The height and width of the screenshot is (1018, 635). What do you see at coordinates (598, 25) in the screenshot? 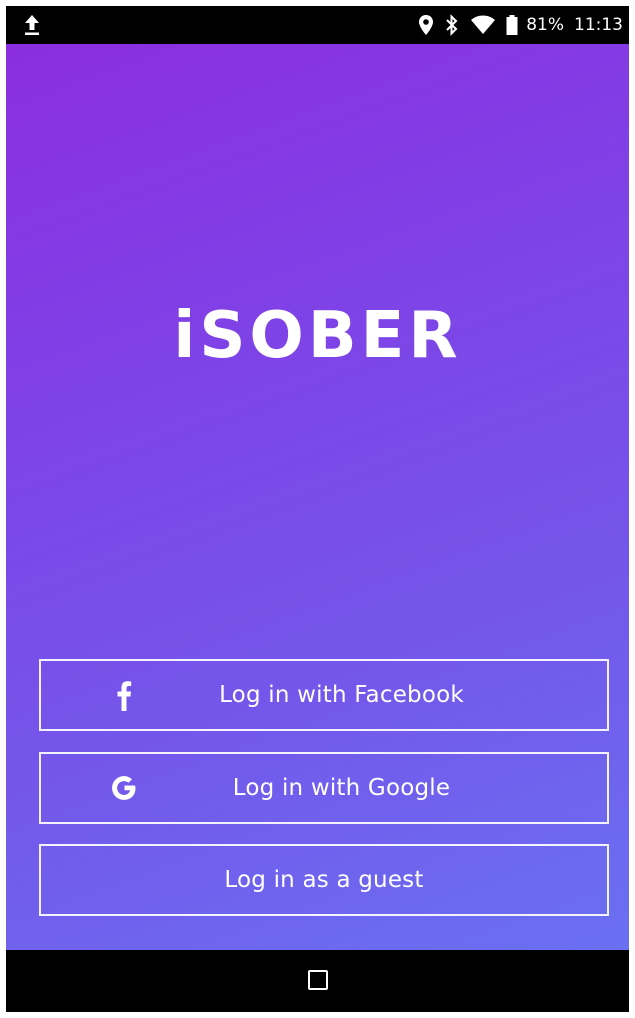
I see `clock: 11:13` at bounding box center [598, 25].